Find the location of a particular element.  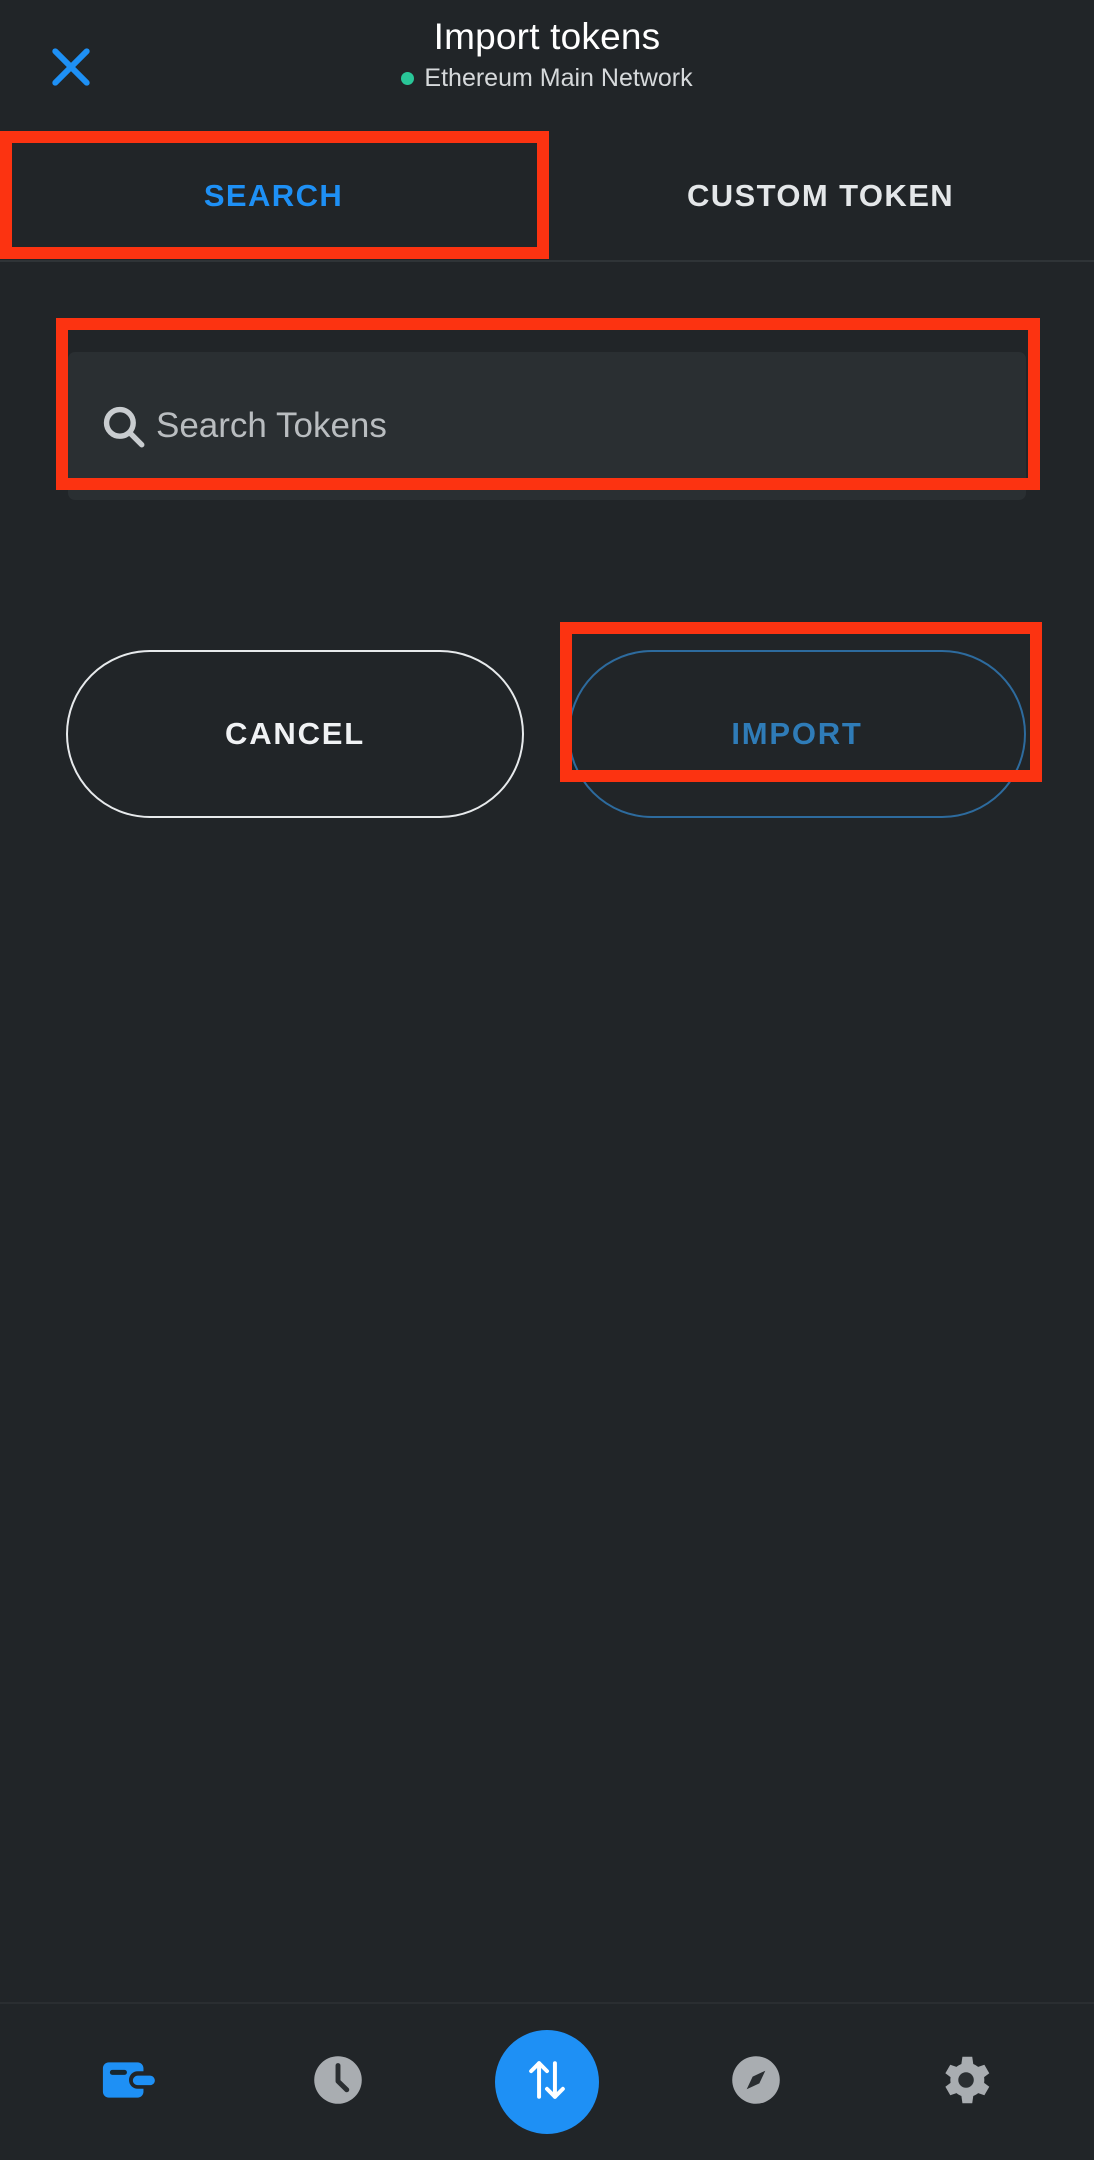

swap-icon is located at coordinates (547, 2082).